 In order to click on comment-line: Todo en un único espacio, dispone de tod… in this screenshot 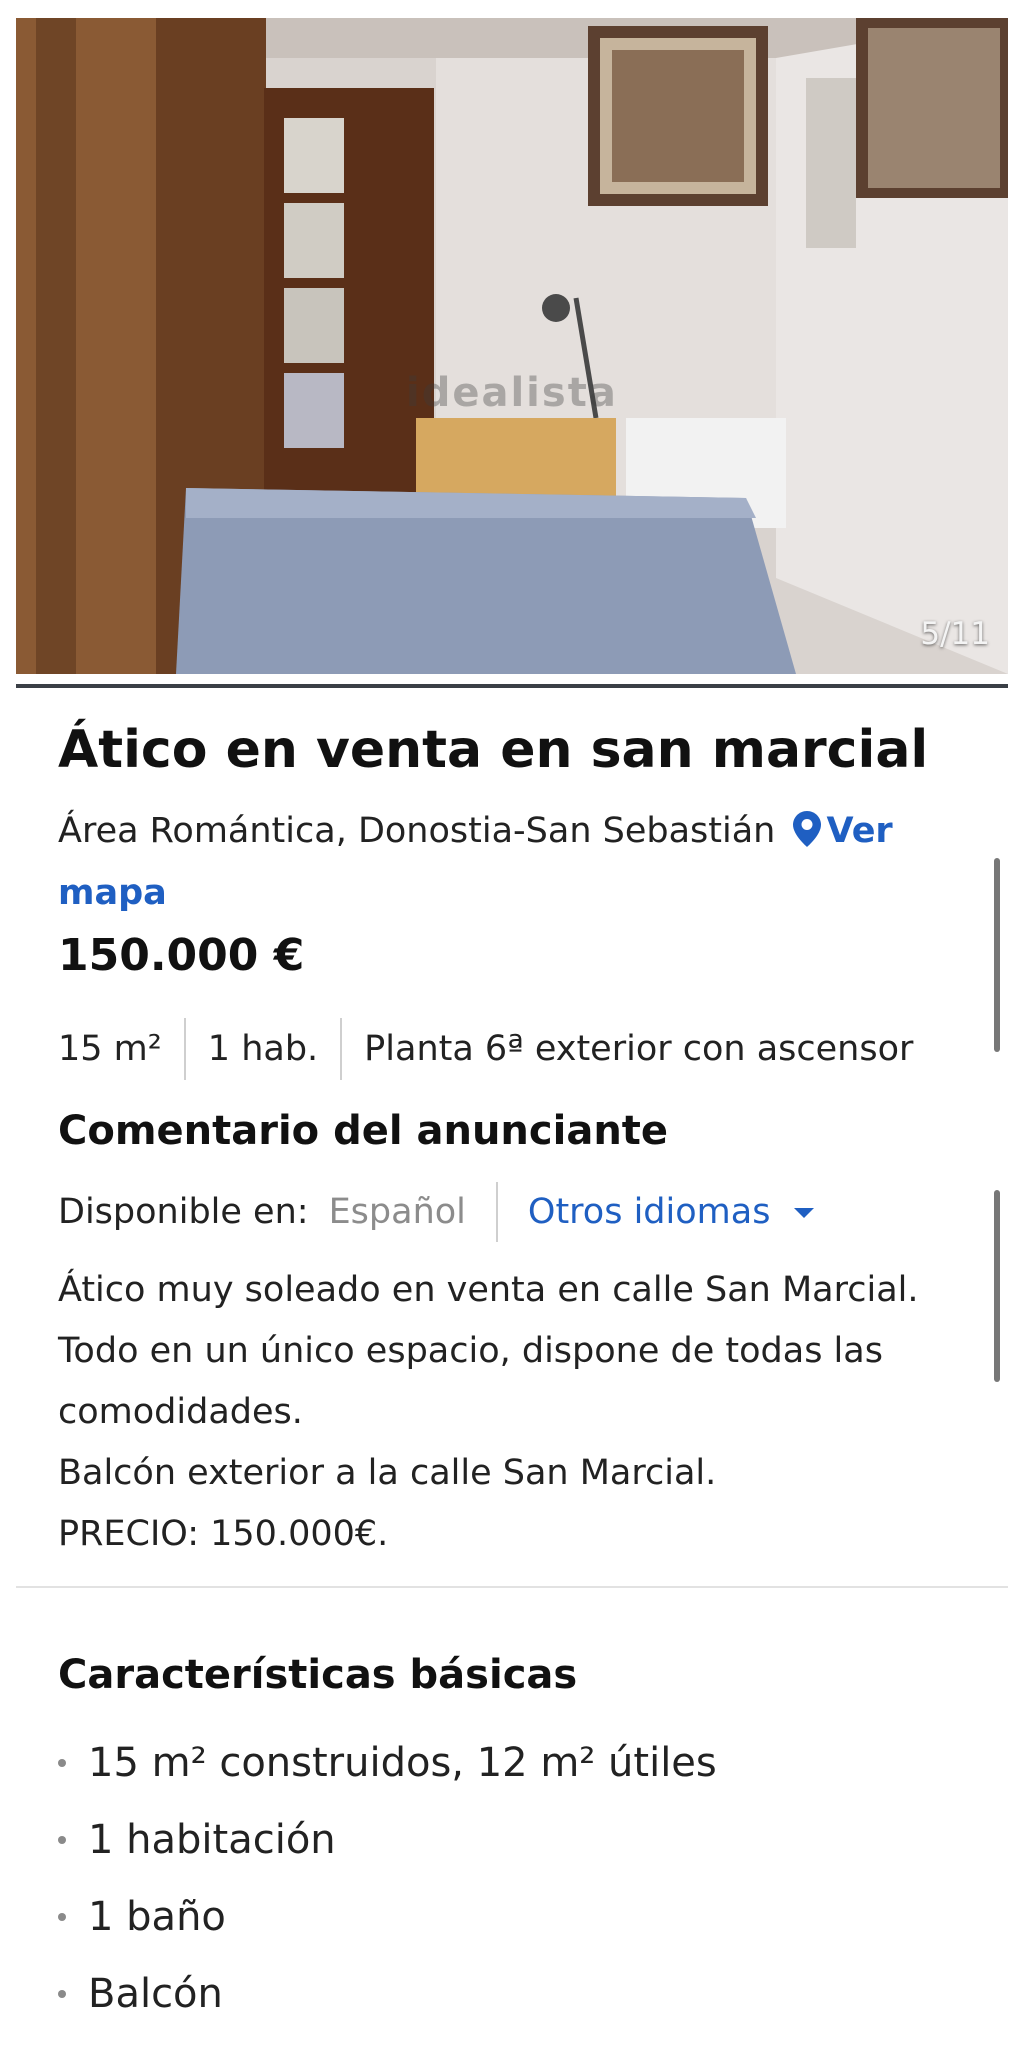, I will do `click(470, 1351)`.